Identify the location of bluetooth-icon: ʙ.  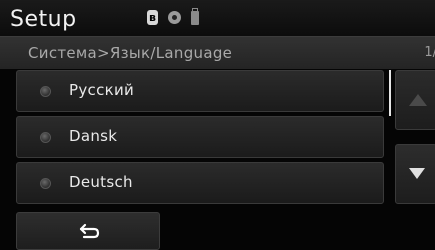
(152, 17).